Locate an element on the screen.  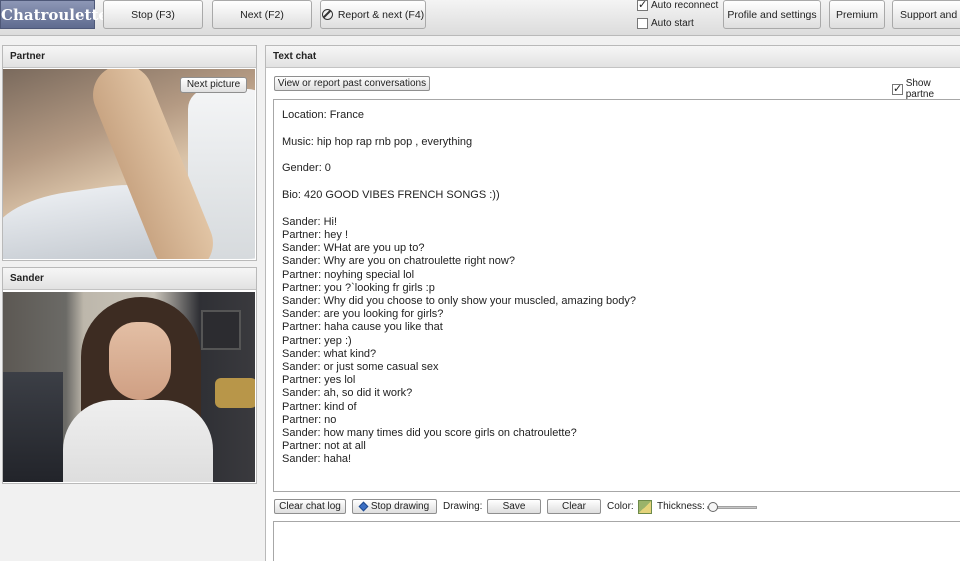
chat-message: Partner: noyhing special lol is located at coordinates (348, 274).